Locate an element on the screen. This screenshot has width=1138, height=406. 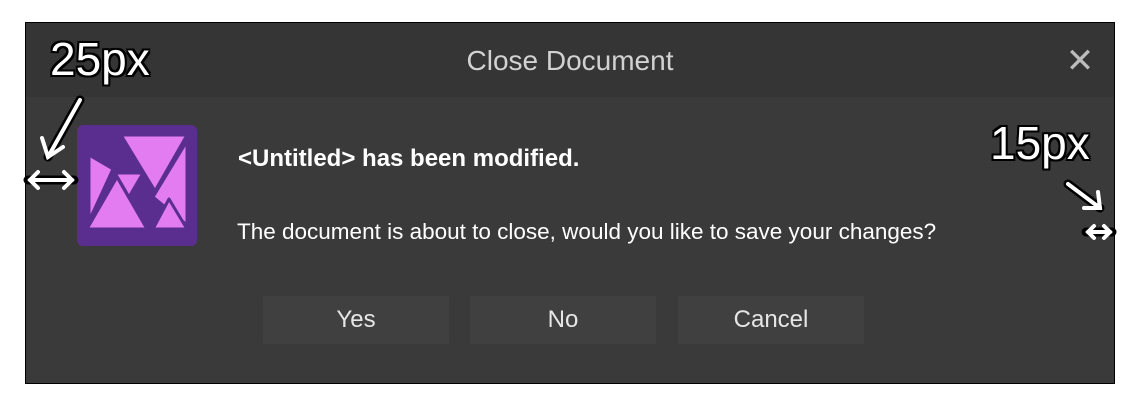
affinity-photo-icon is located at coordinates (137, 185).